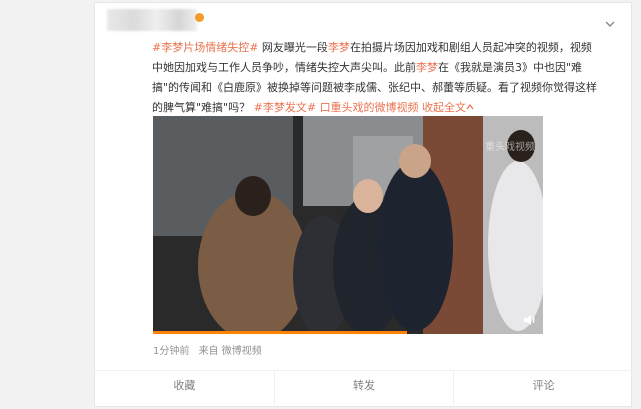  What do you see at coordinates (185, 389) in the screenshot?
I see `favorite-button: 收藏` at bounding box center [185, 389].